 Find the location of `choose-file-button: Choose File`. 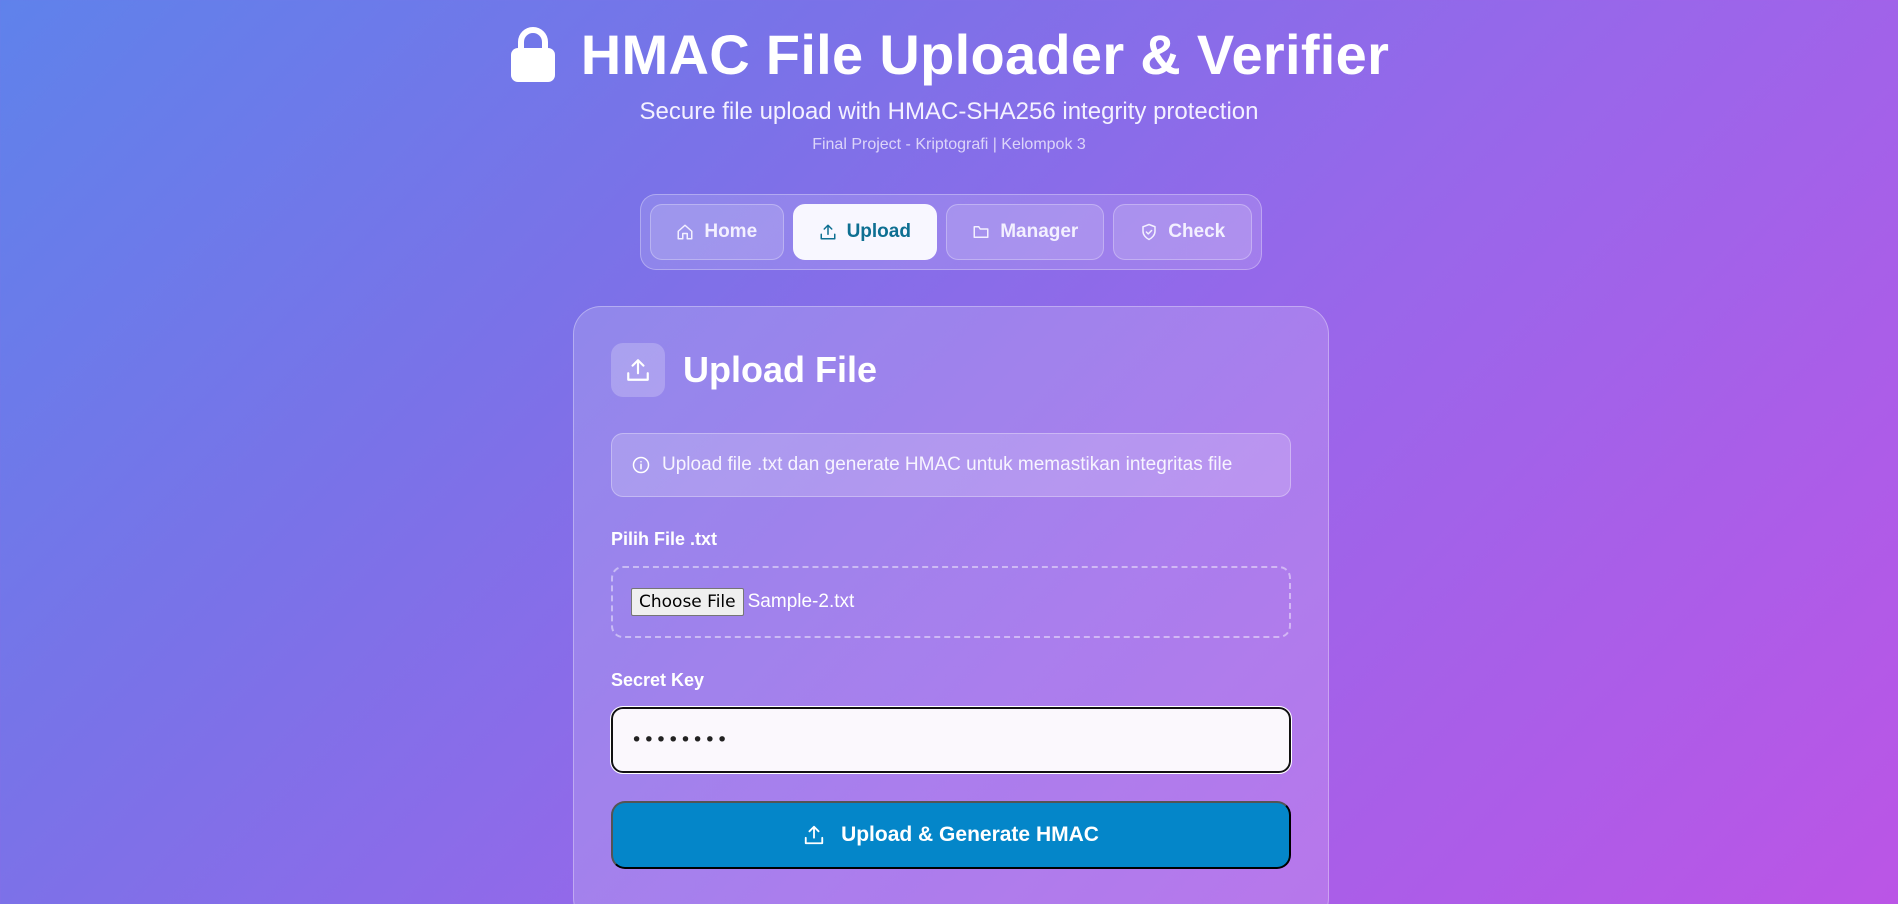

choose-file-button: Choose File is located at coordinates (687, 602).